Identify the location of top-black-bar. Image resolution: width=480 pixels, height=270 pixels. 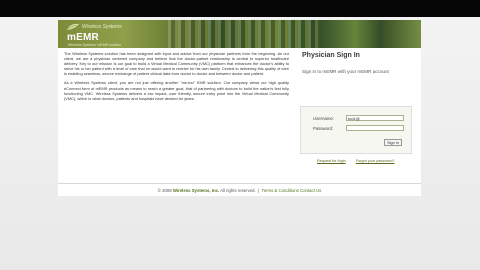
(240, 8).